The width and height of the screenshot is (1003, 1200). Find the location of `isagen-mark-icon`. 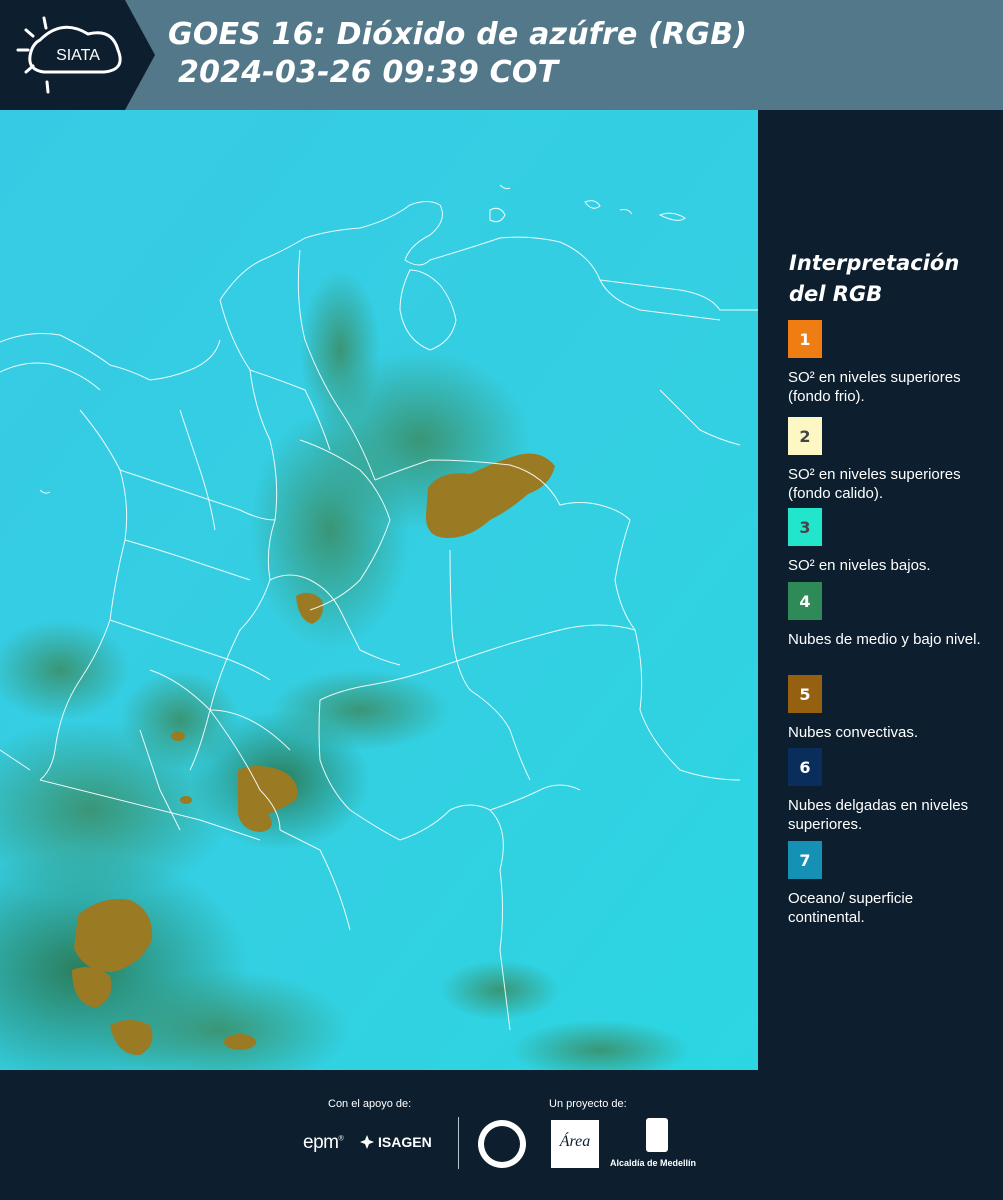

isagen-mark-icon is located at coordinates (367, 1142).